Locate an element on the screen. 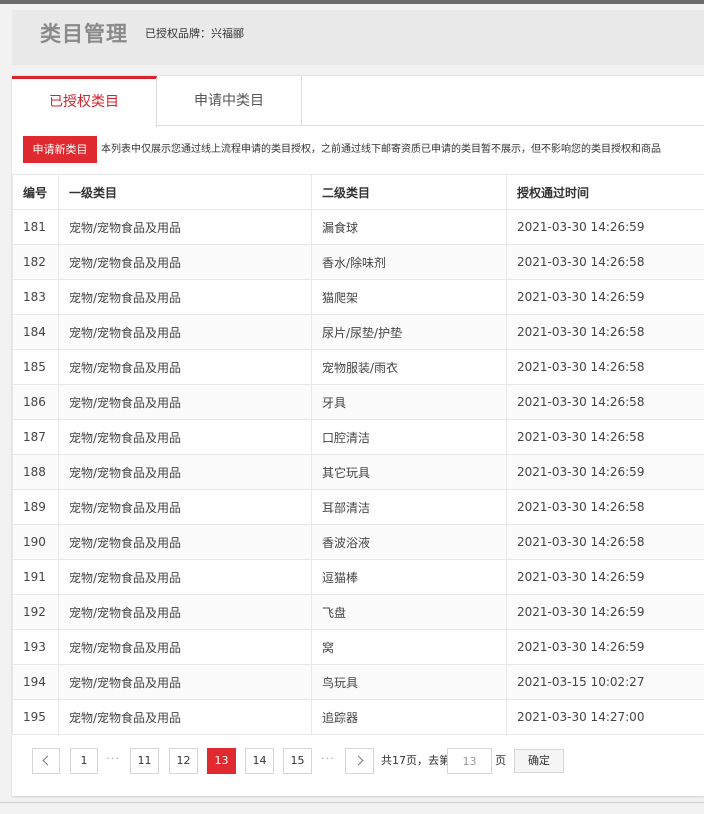 The image size is (704, 814). column-header-primary-category: 一级类目 is located at coordinates (185, 192).